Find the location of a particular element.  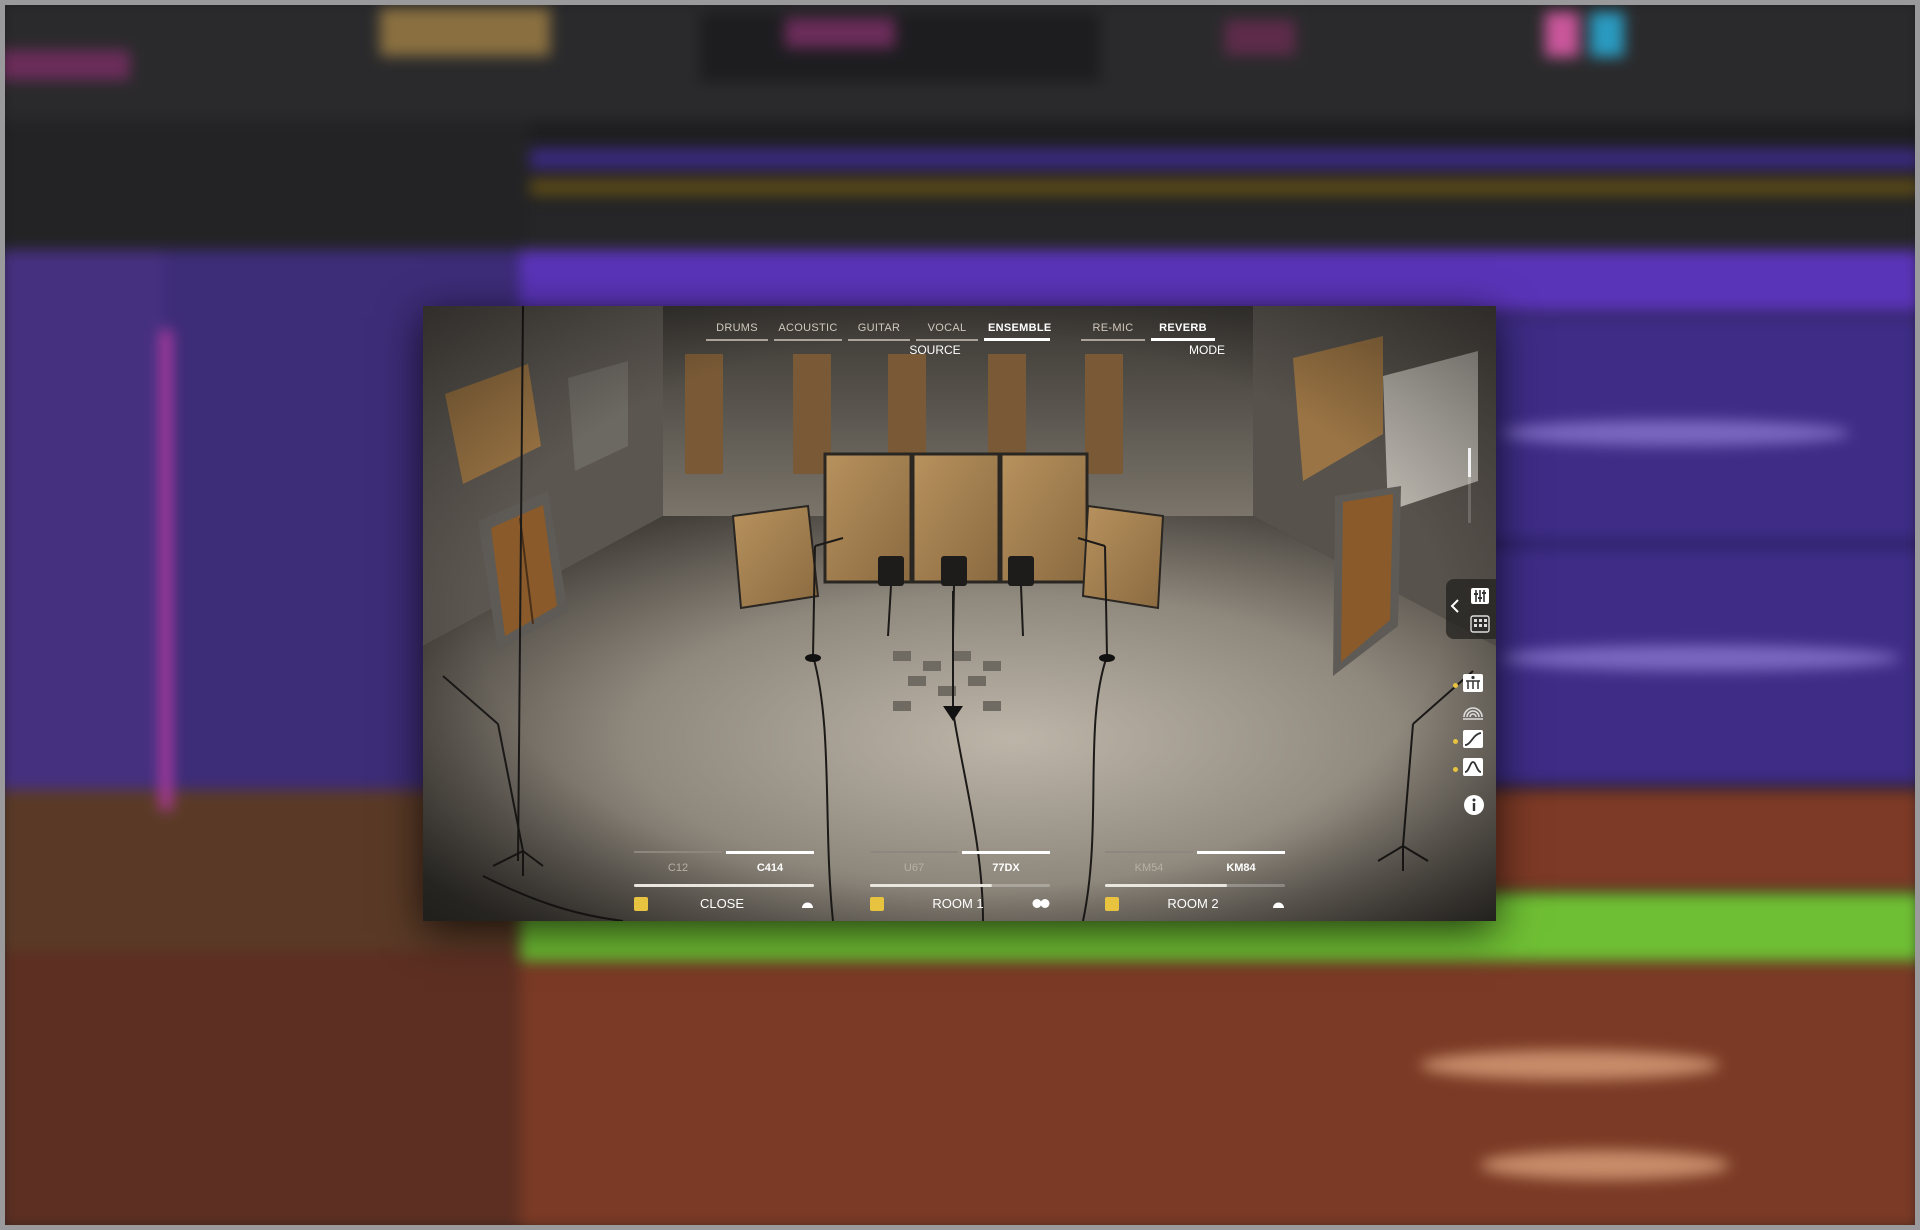

room-view-icon is located at coordinates (1473, 685).